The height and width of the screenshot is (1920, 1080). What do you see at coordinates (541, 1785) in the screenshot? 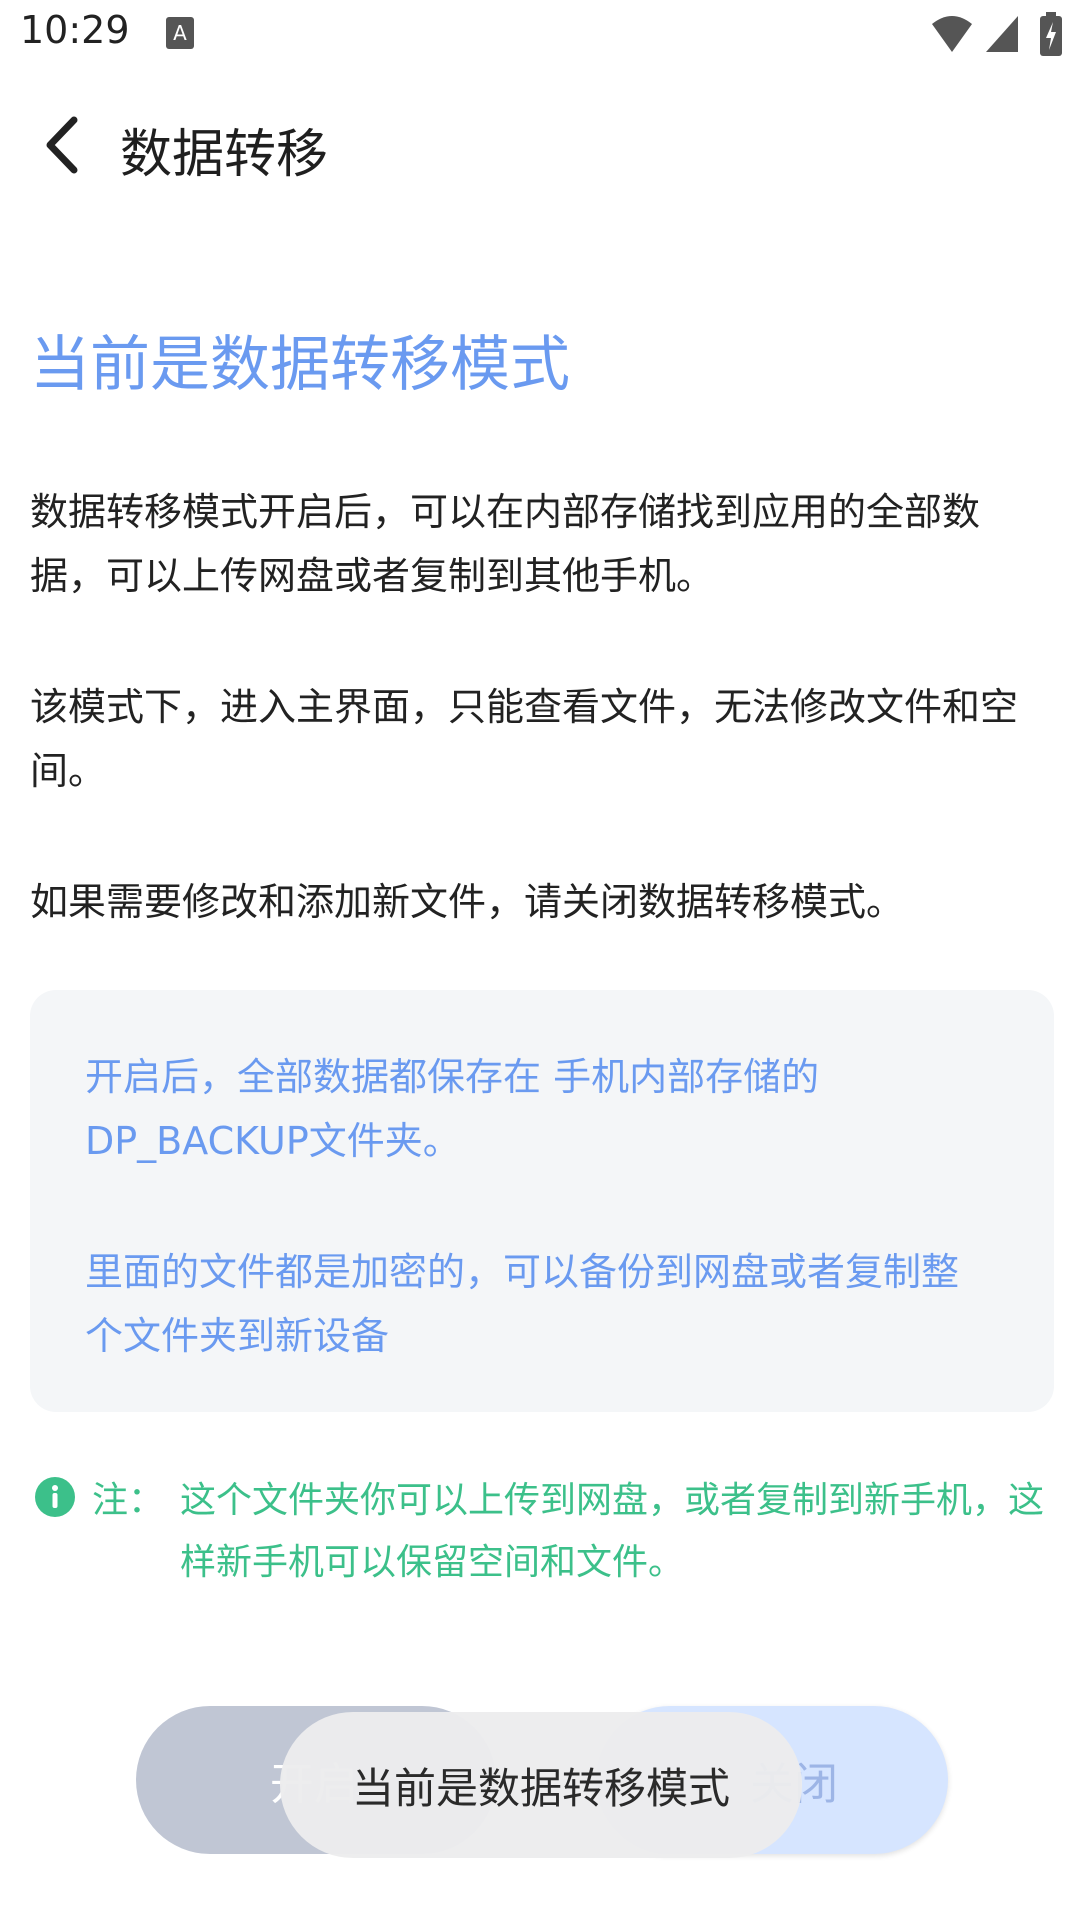
I see `toast-message: 当前是数据转移模式` at bounding box center [541, 1785].